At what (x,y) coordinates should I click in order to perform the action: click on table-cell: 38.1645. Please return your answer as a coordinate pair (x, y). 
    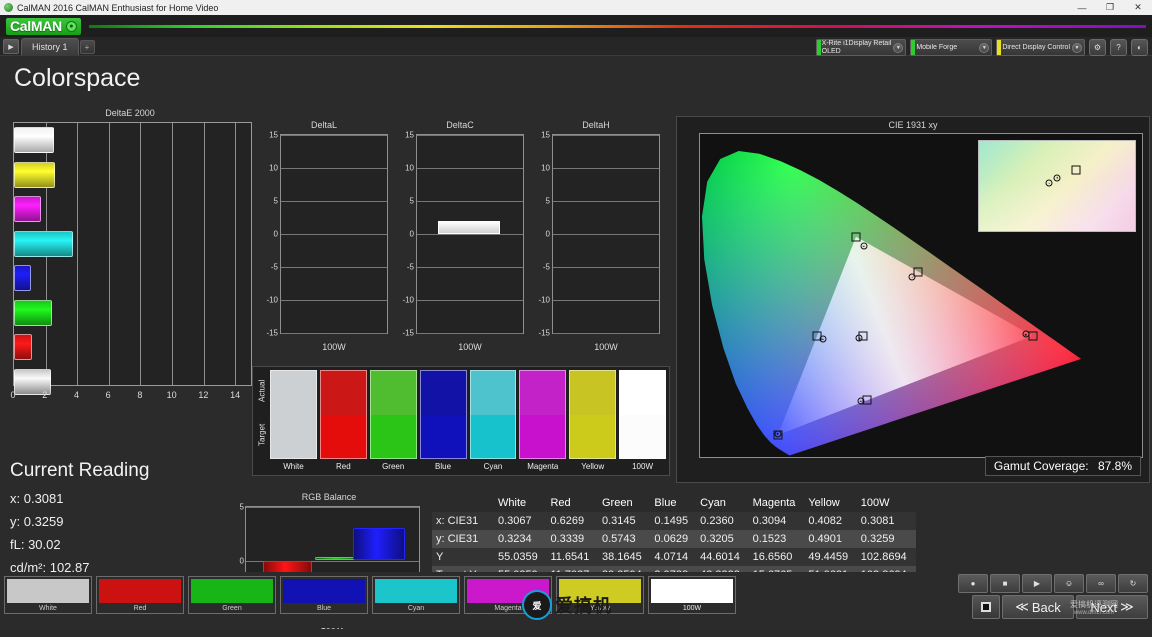
    Looking at the image, I should click on (621, 557).